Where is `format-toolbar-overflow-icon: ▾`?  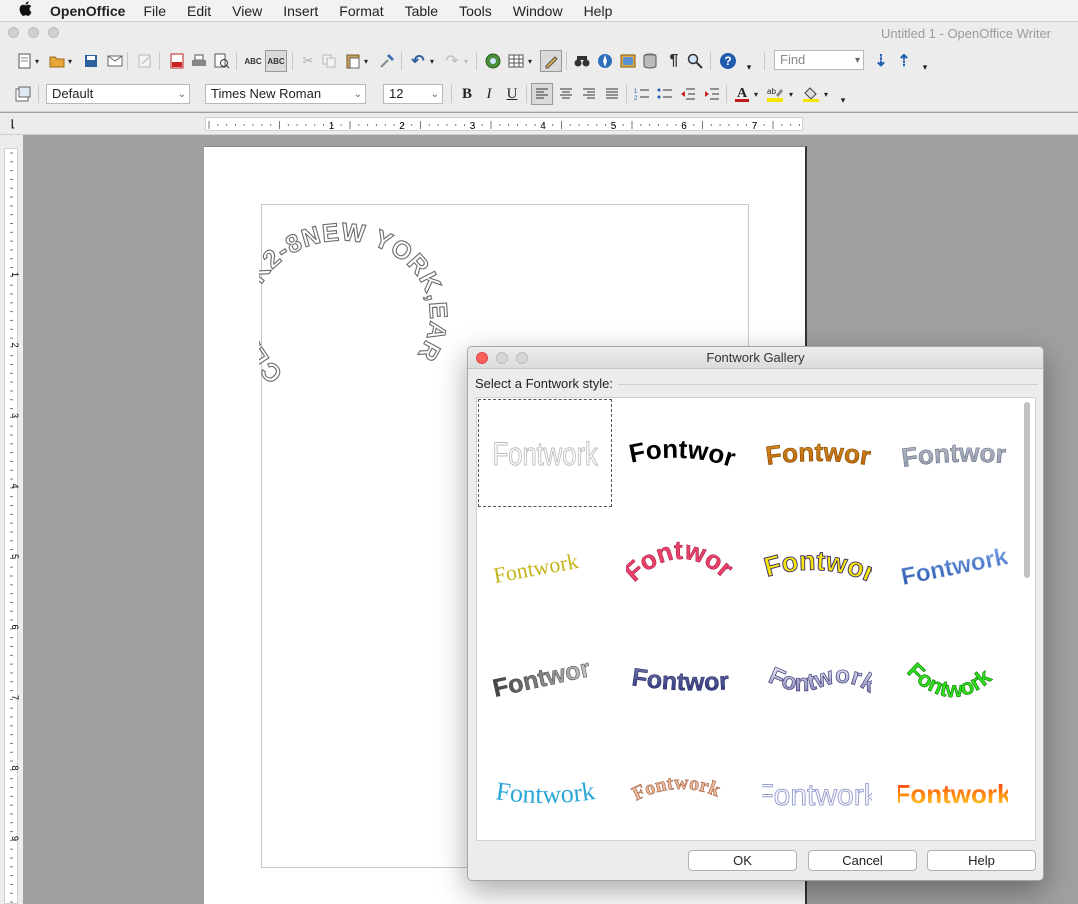 format-toolbar-overflow-icon: ▾ is located at coordinates (843, 100).